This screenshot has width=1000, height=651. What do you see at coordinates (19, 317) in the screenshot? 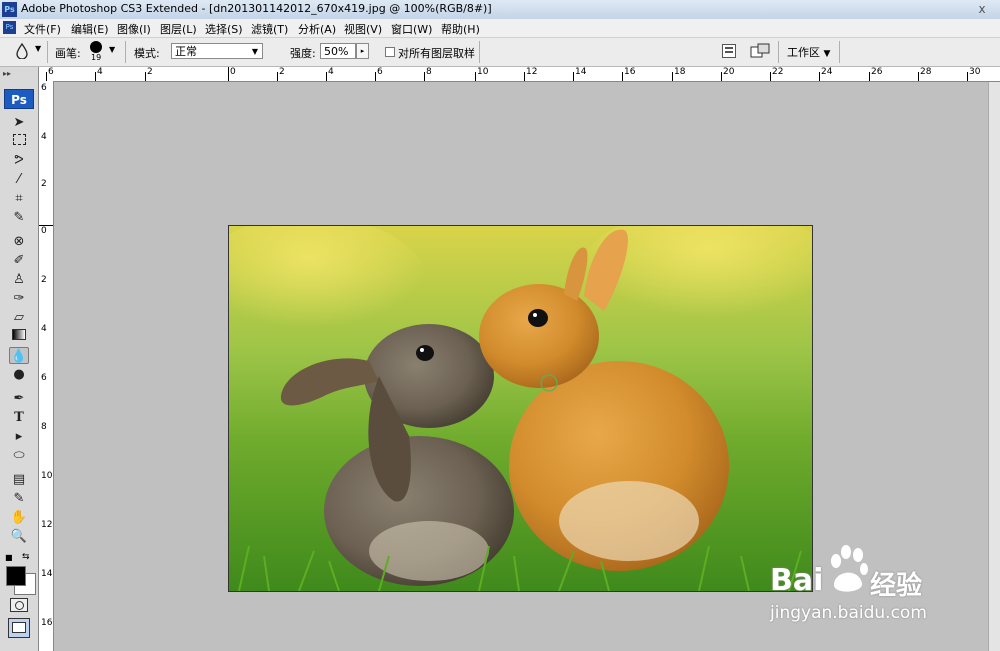
I see `eraser-tool-icon: ▱` at bounding box center [19, 317].